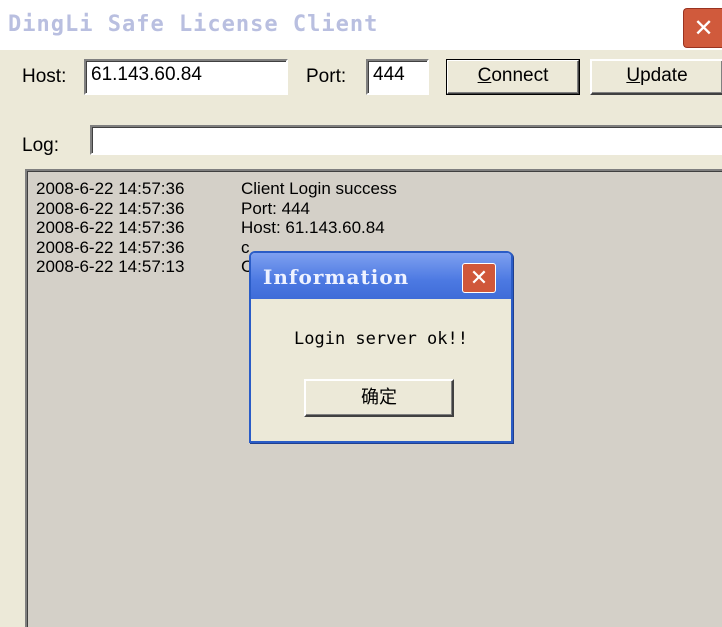 The image size is (722, 627). What do you see at coordinates (193, 24) in the screenshot?
I see `window-title: DingLi Safe License Client` at bounding box center [193, 24].